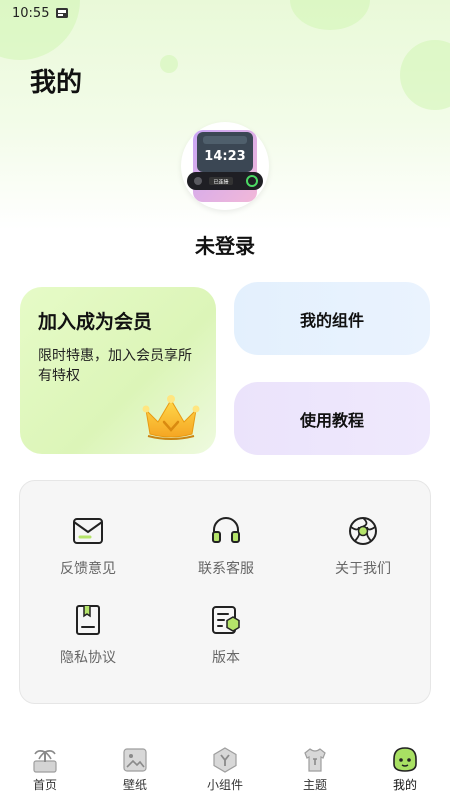 The image size is (450, 800). I want to click on tab-label-theme: 主题, so click(314, 785).